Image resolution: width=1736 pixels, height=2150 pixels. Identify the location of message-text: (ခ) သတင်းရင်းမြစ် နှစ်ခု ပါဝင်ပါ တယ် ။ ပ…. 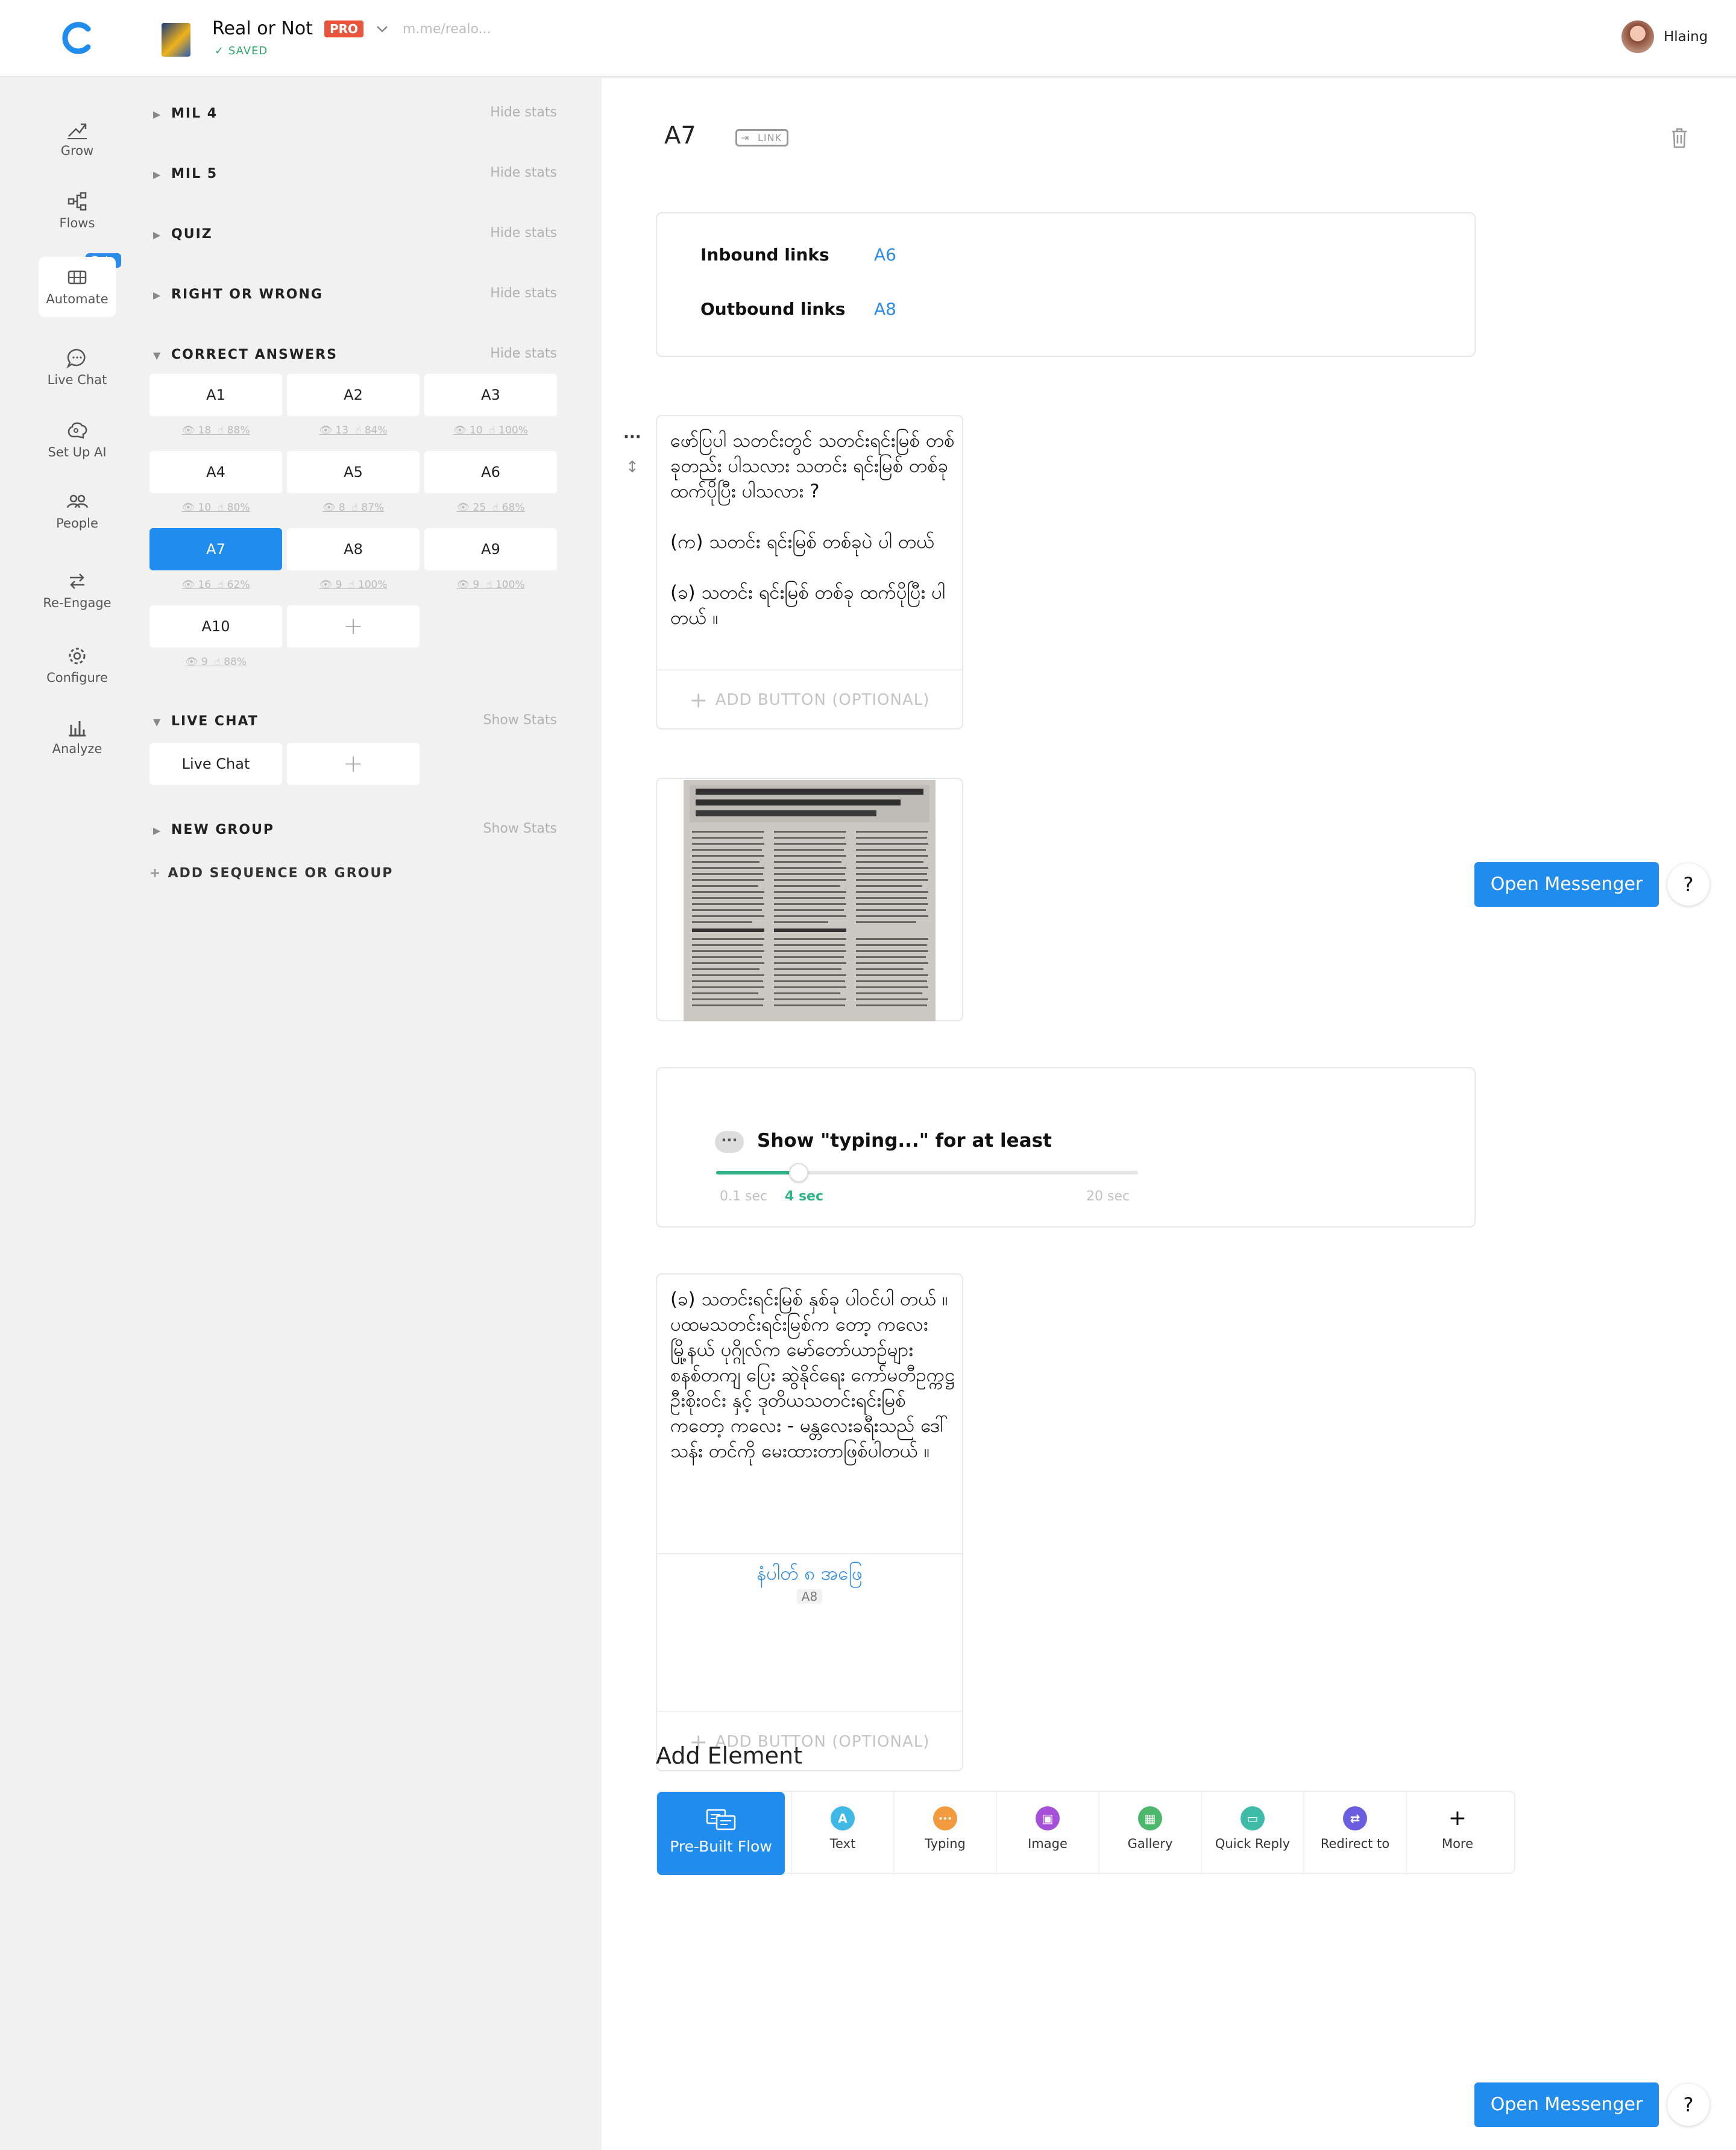
(815, 1376).